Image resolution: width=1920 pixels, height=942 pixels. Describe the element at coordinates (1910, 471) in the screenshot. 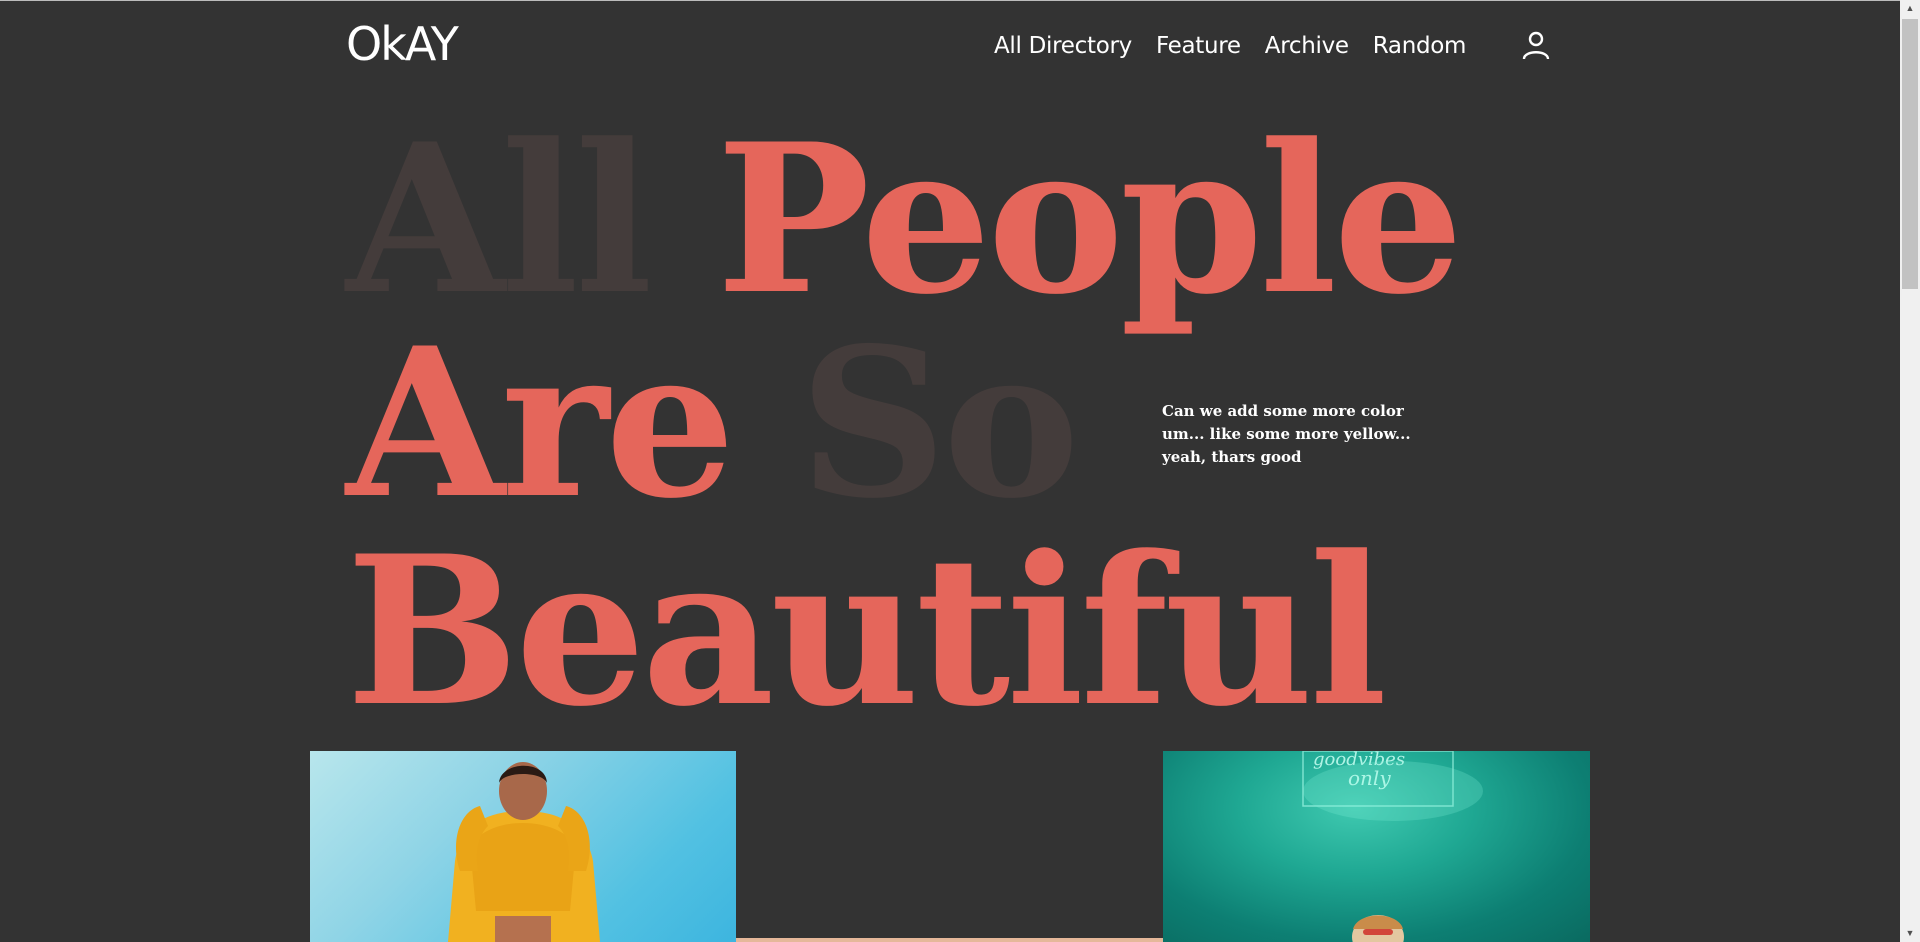

I see `vertical-scrollbar: ▲ ▼` at that location.